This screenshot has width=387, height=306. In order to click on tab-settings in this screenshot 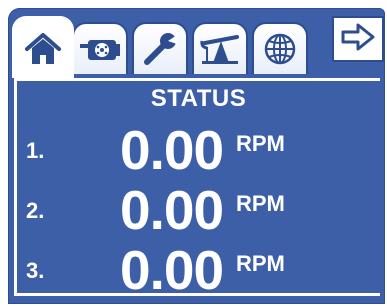, I will do `click(160, 48)`.